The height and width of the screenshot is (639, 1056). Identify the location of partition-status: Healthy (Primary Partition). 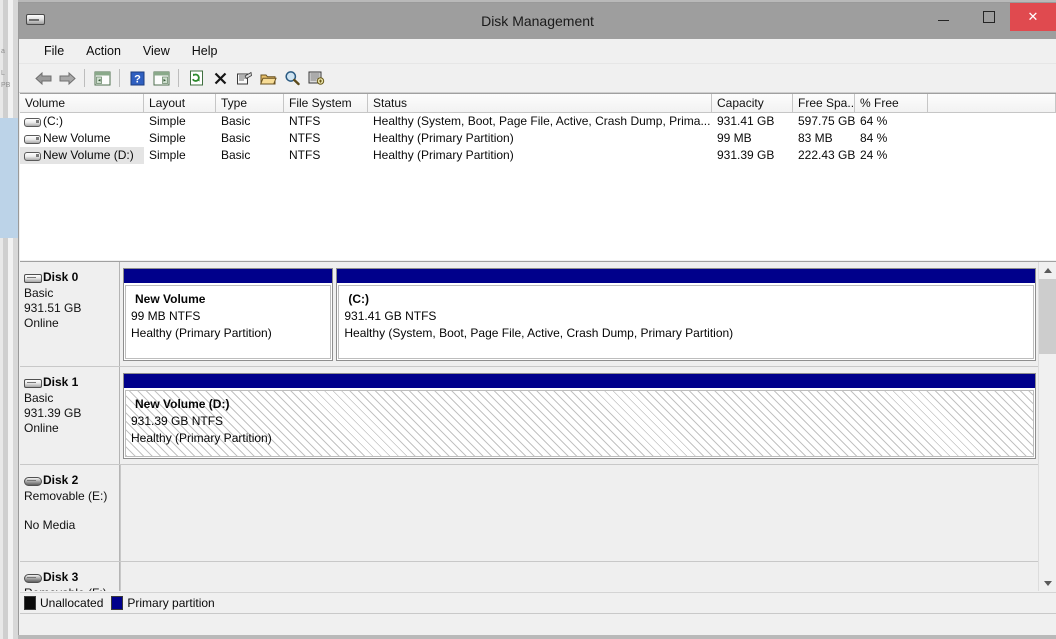
(201, 333).